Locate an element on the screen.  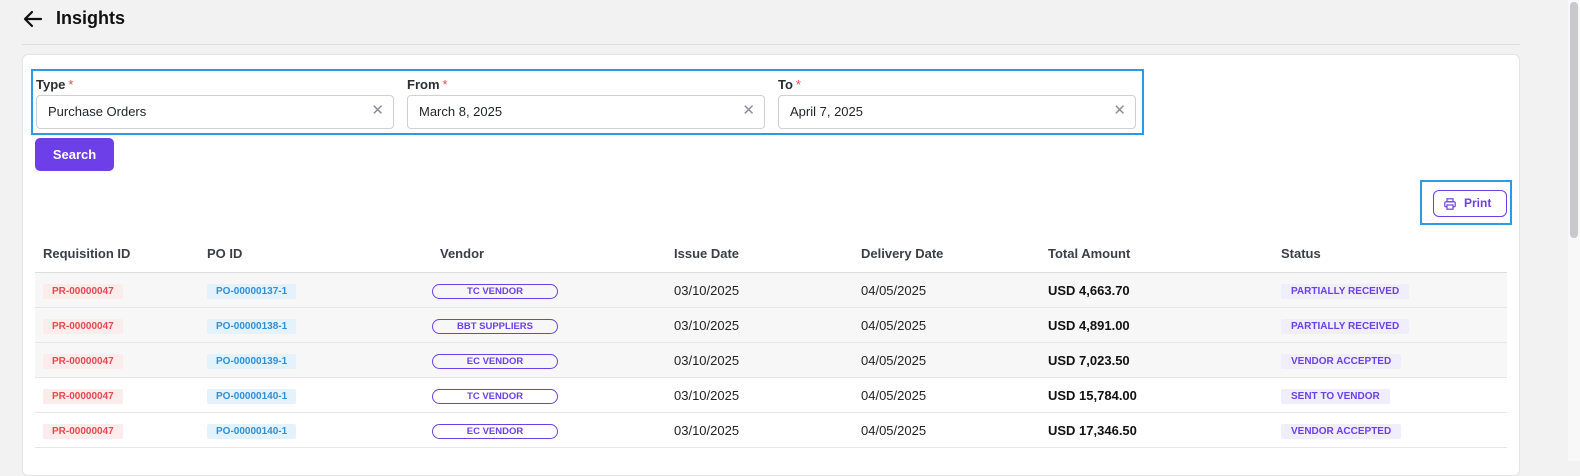
po-id-badge: PO-00000137-1 is located at coordinates (252, 291).